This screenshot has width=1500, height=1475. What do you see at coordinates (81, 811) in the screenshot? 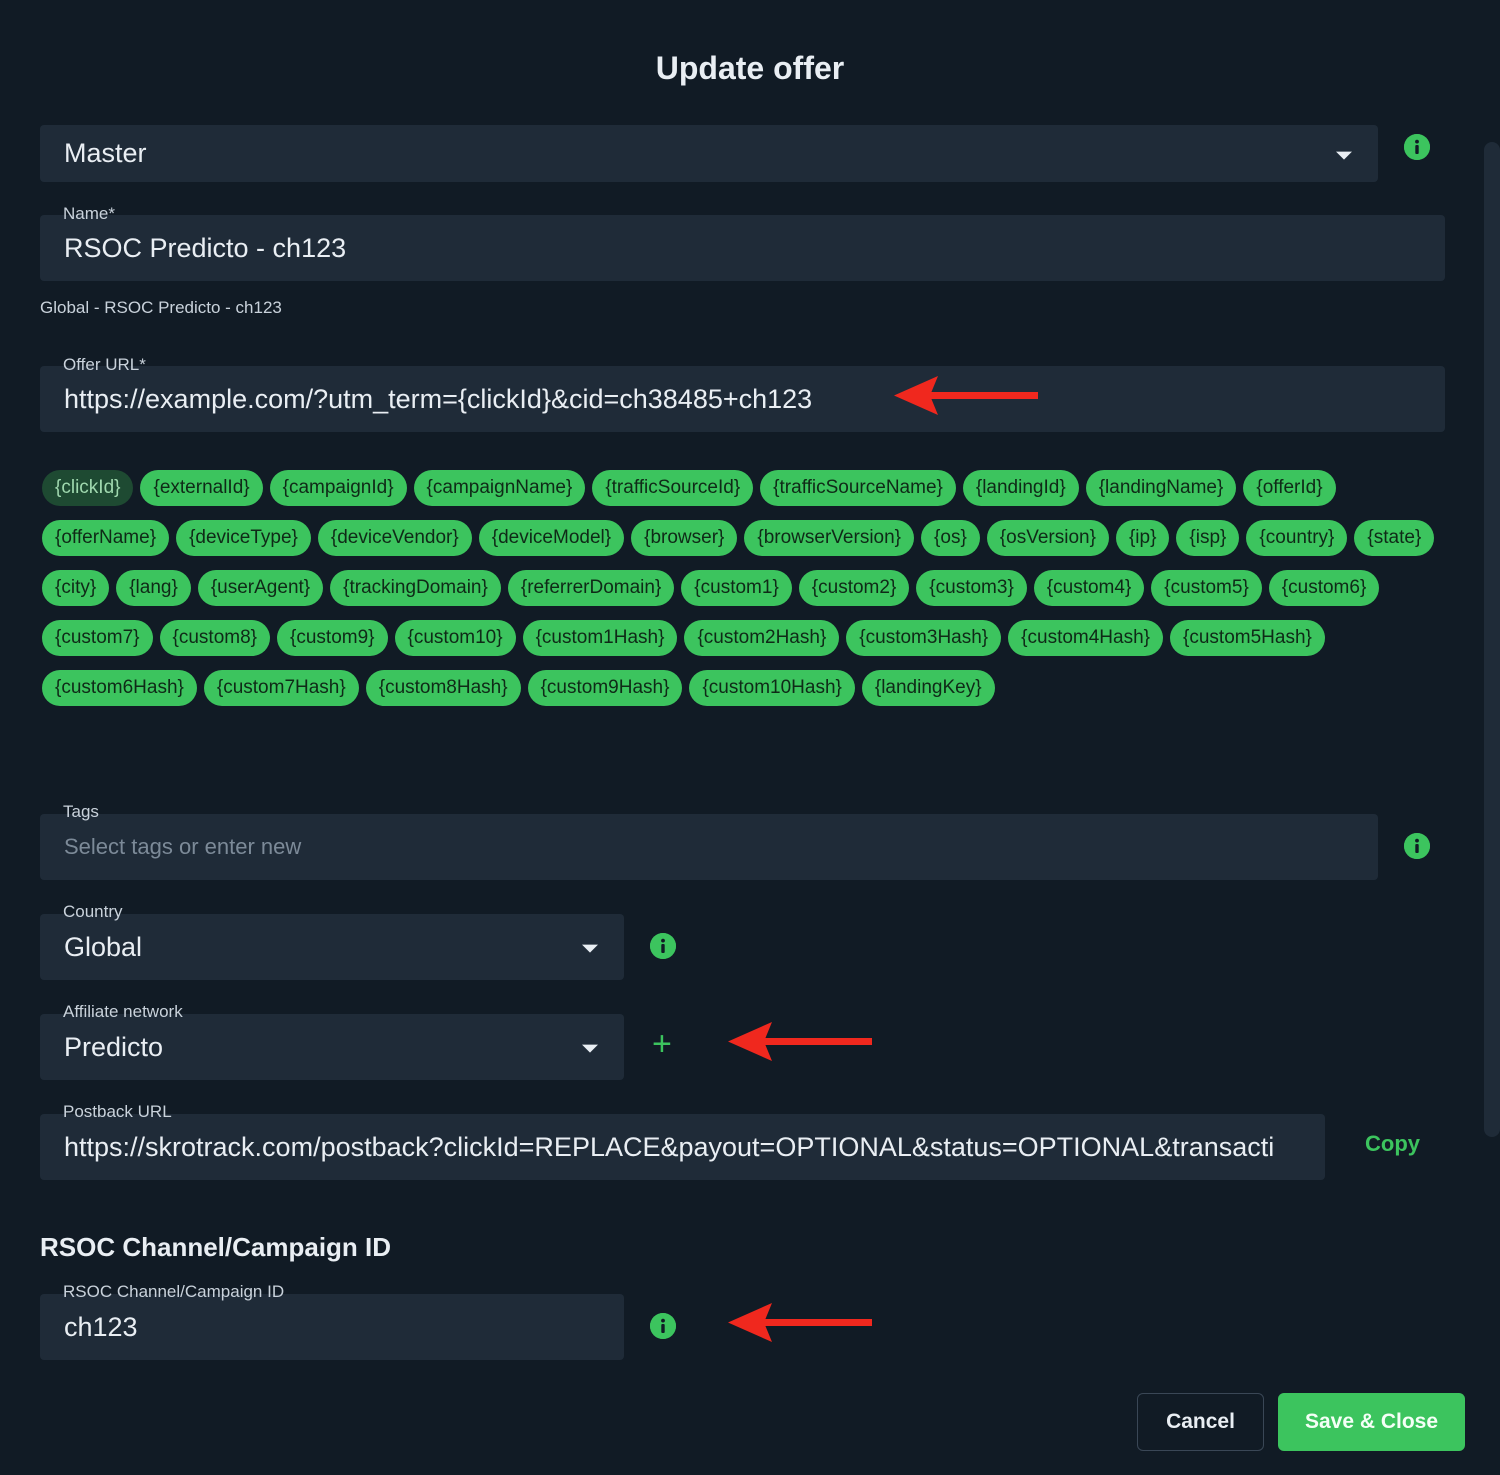
I see `tags-label: Tags` at bounding box center [81, 811].